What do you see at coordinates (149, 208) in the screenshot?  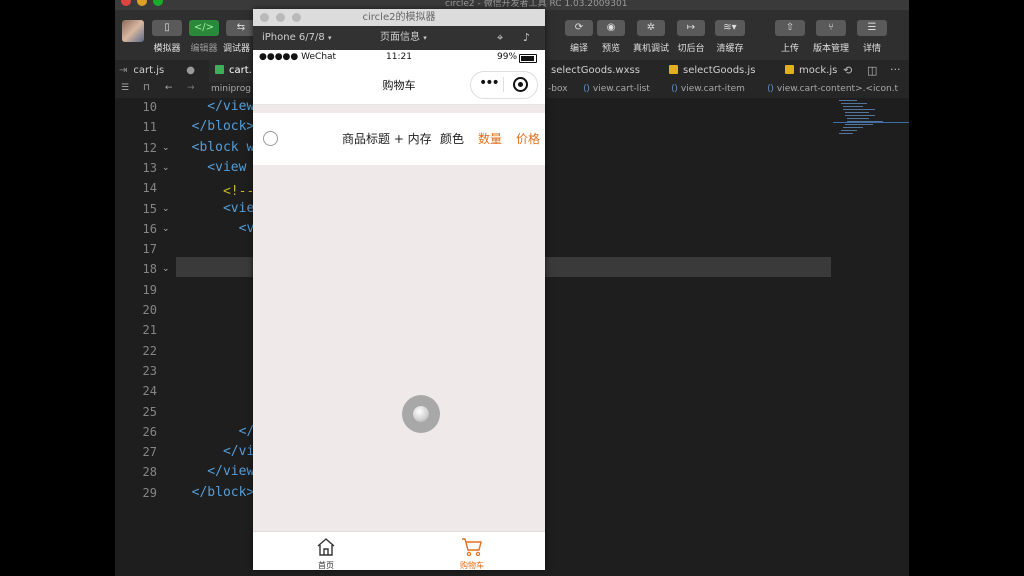 I see `line-number: 15` at bounding box center [149, 208].